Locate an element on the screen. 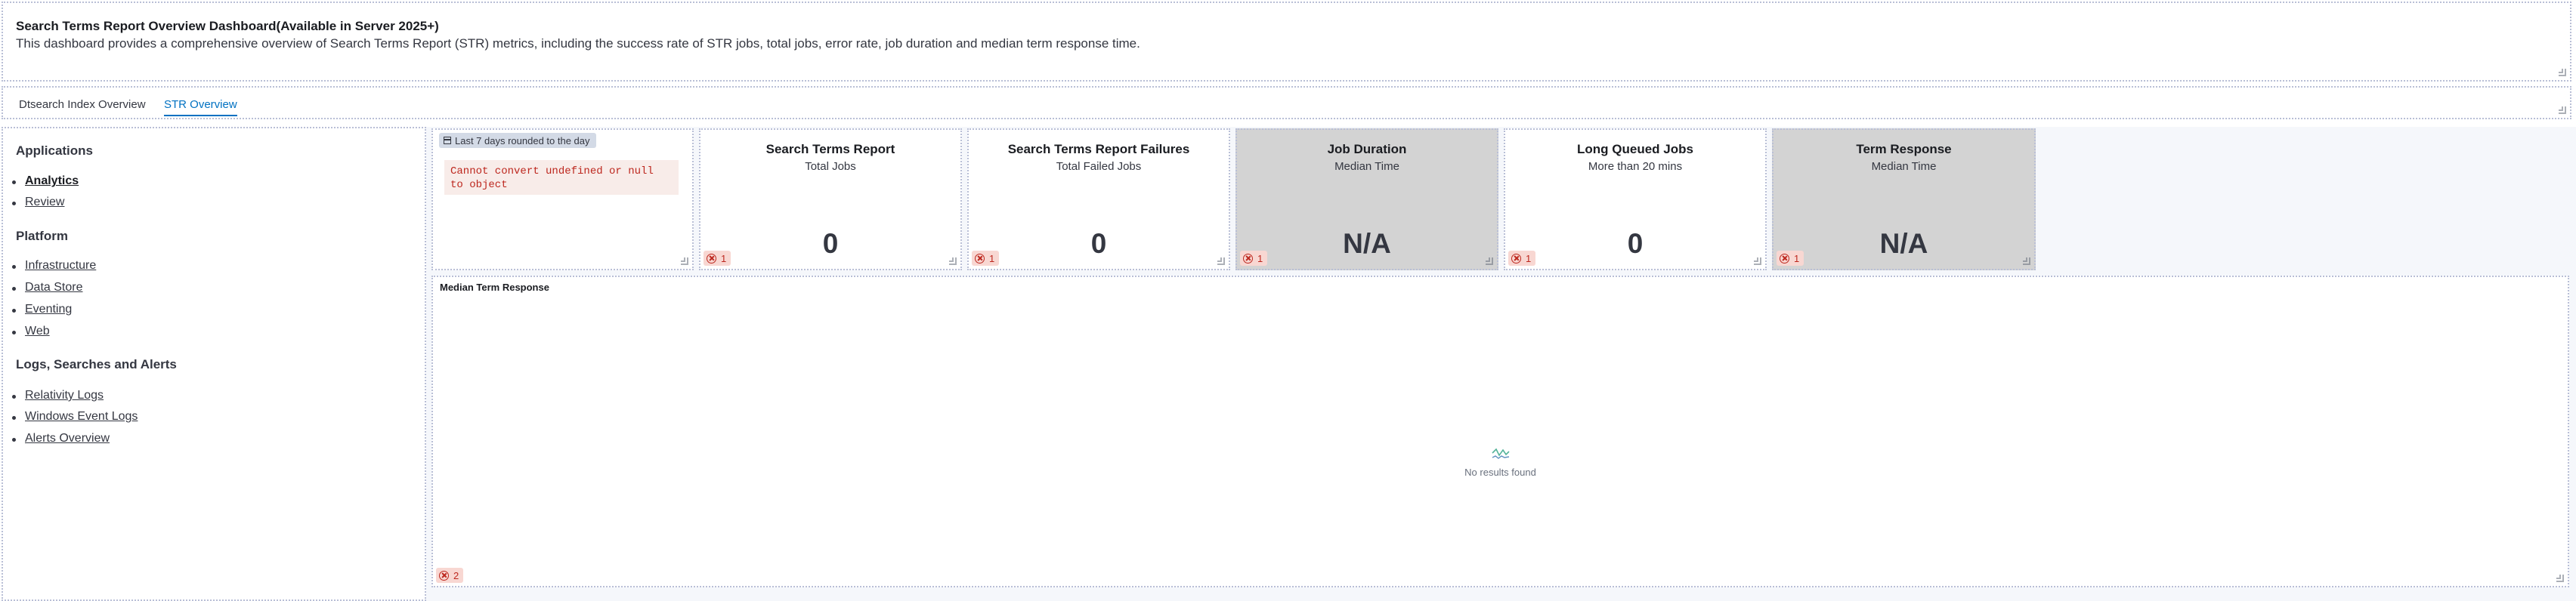 The image size is (2576, 601). nav-heading-applications: Applications is located at coordinates (55, 150).